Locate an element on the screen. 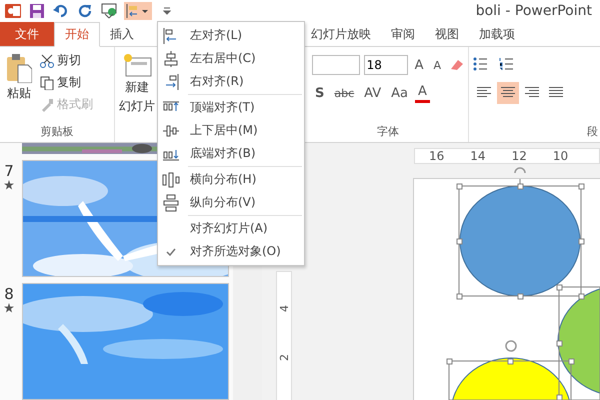 This screenshot has height=400, width=600. align-button is located at coordinates (138, 11).